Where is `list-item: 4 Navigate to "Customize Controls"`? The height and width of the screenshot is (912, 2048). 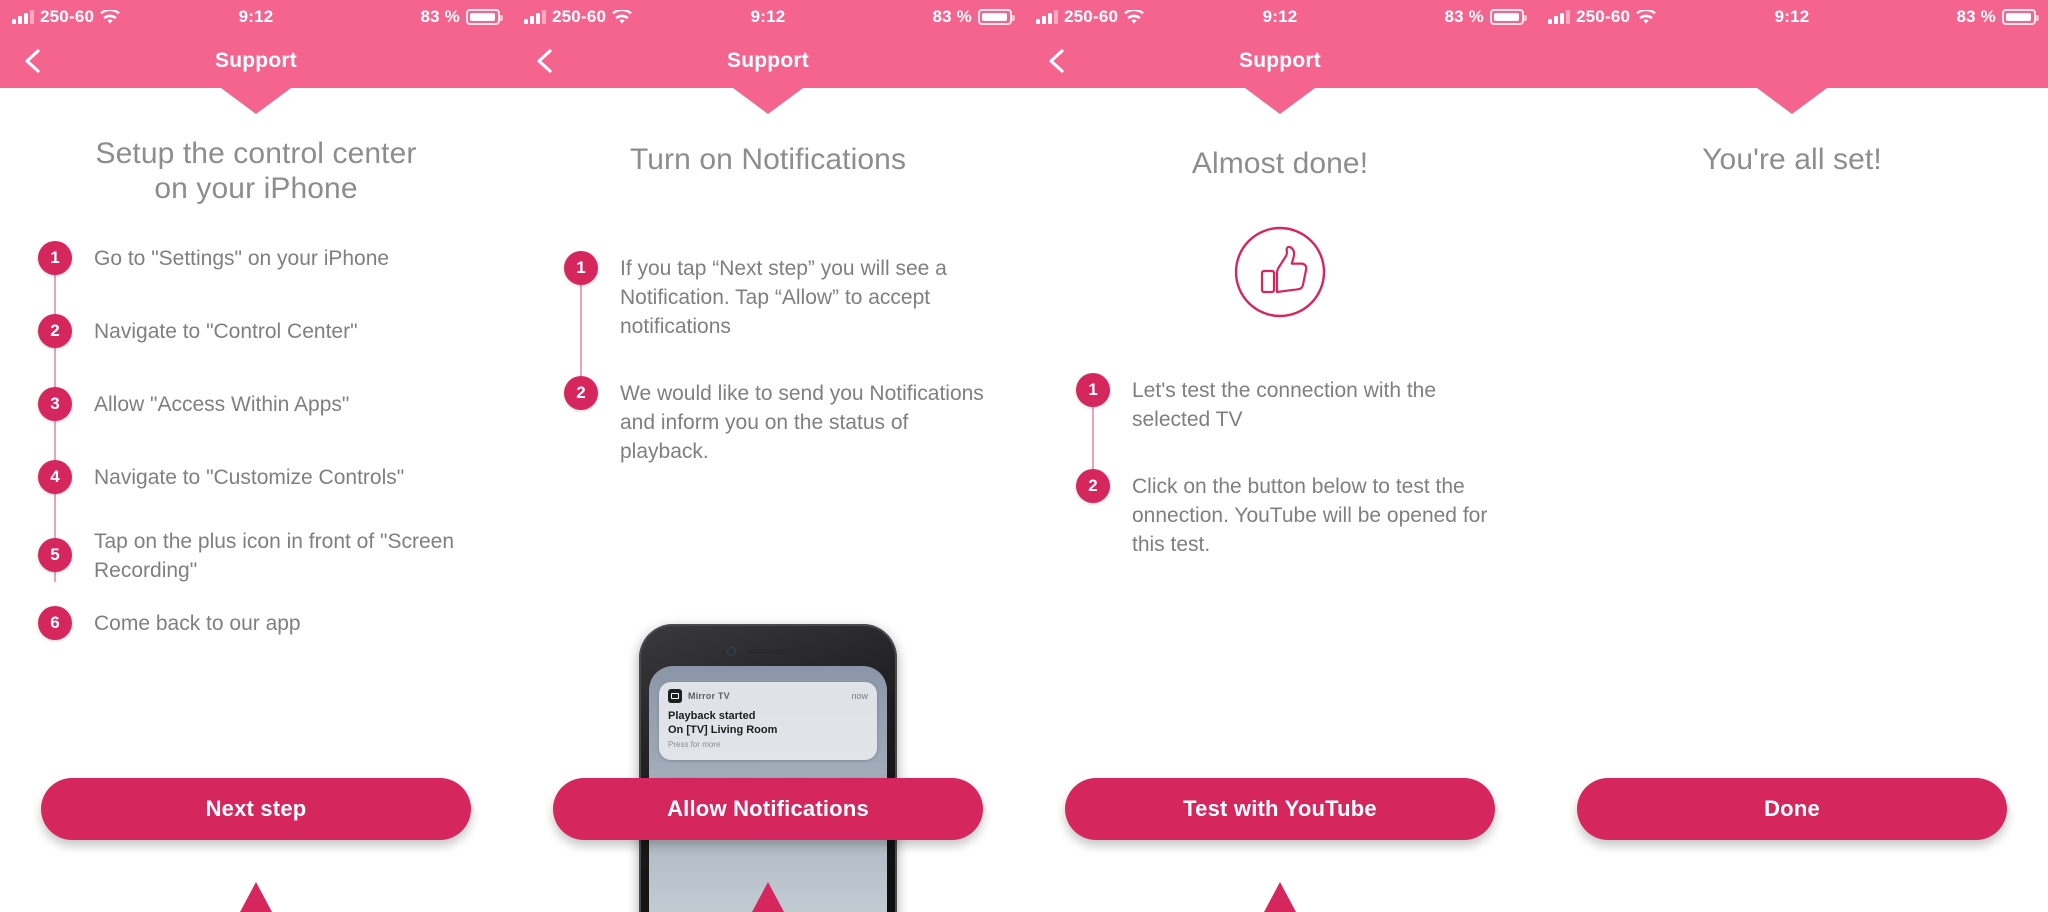 list-item: 4 Navigate to "Customize Controls" is located at coordinates (263, 481).